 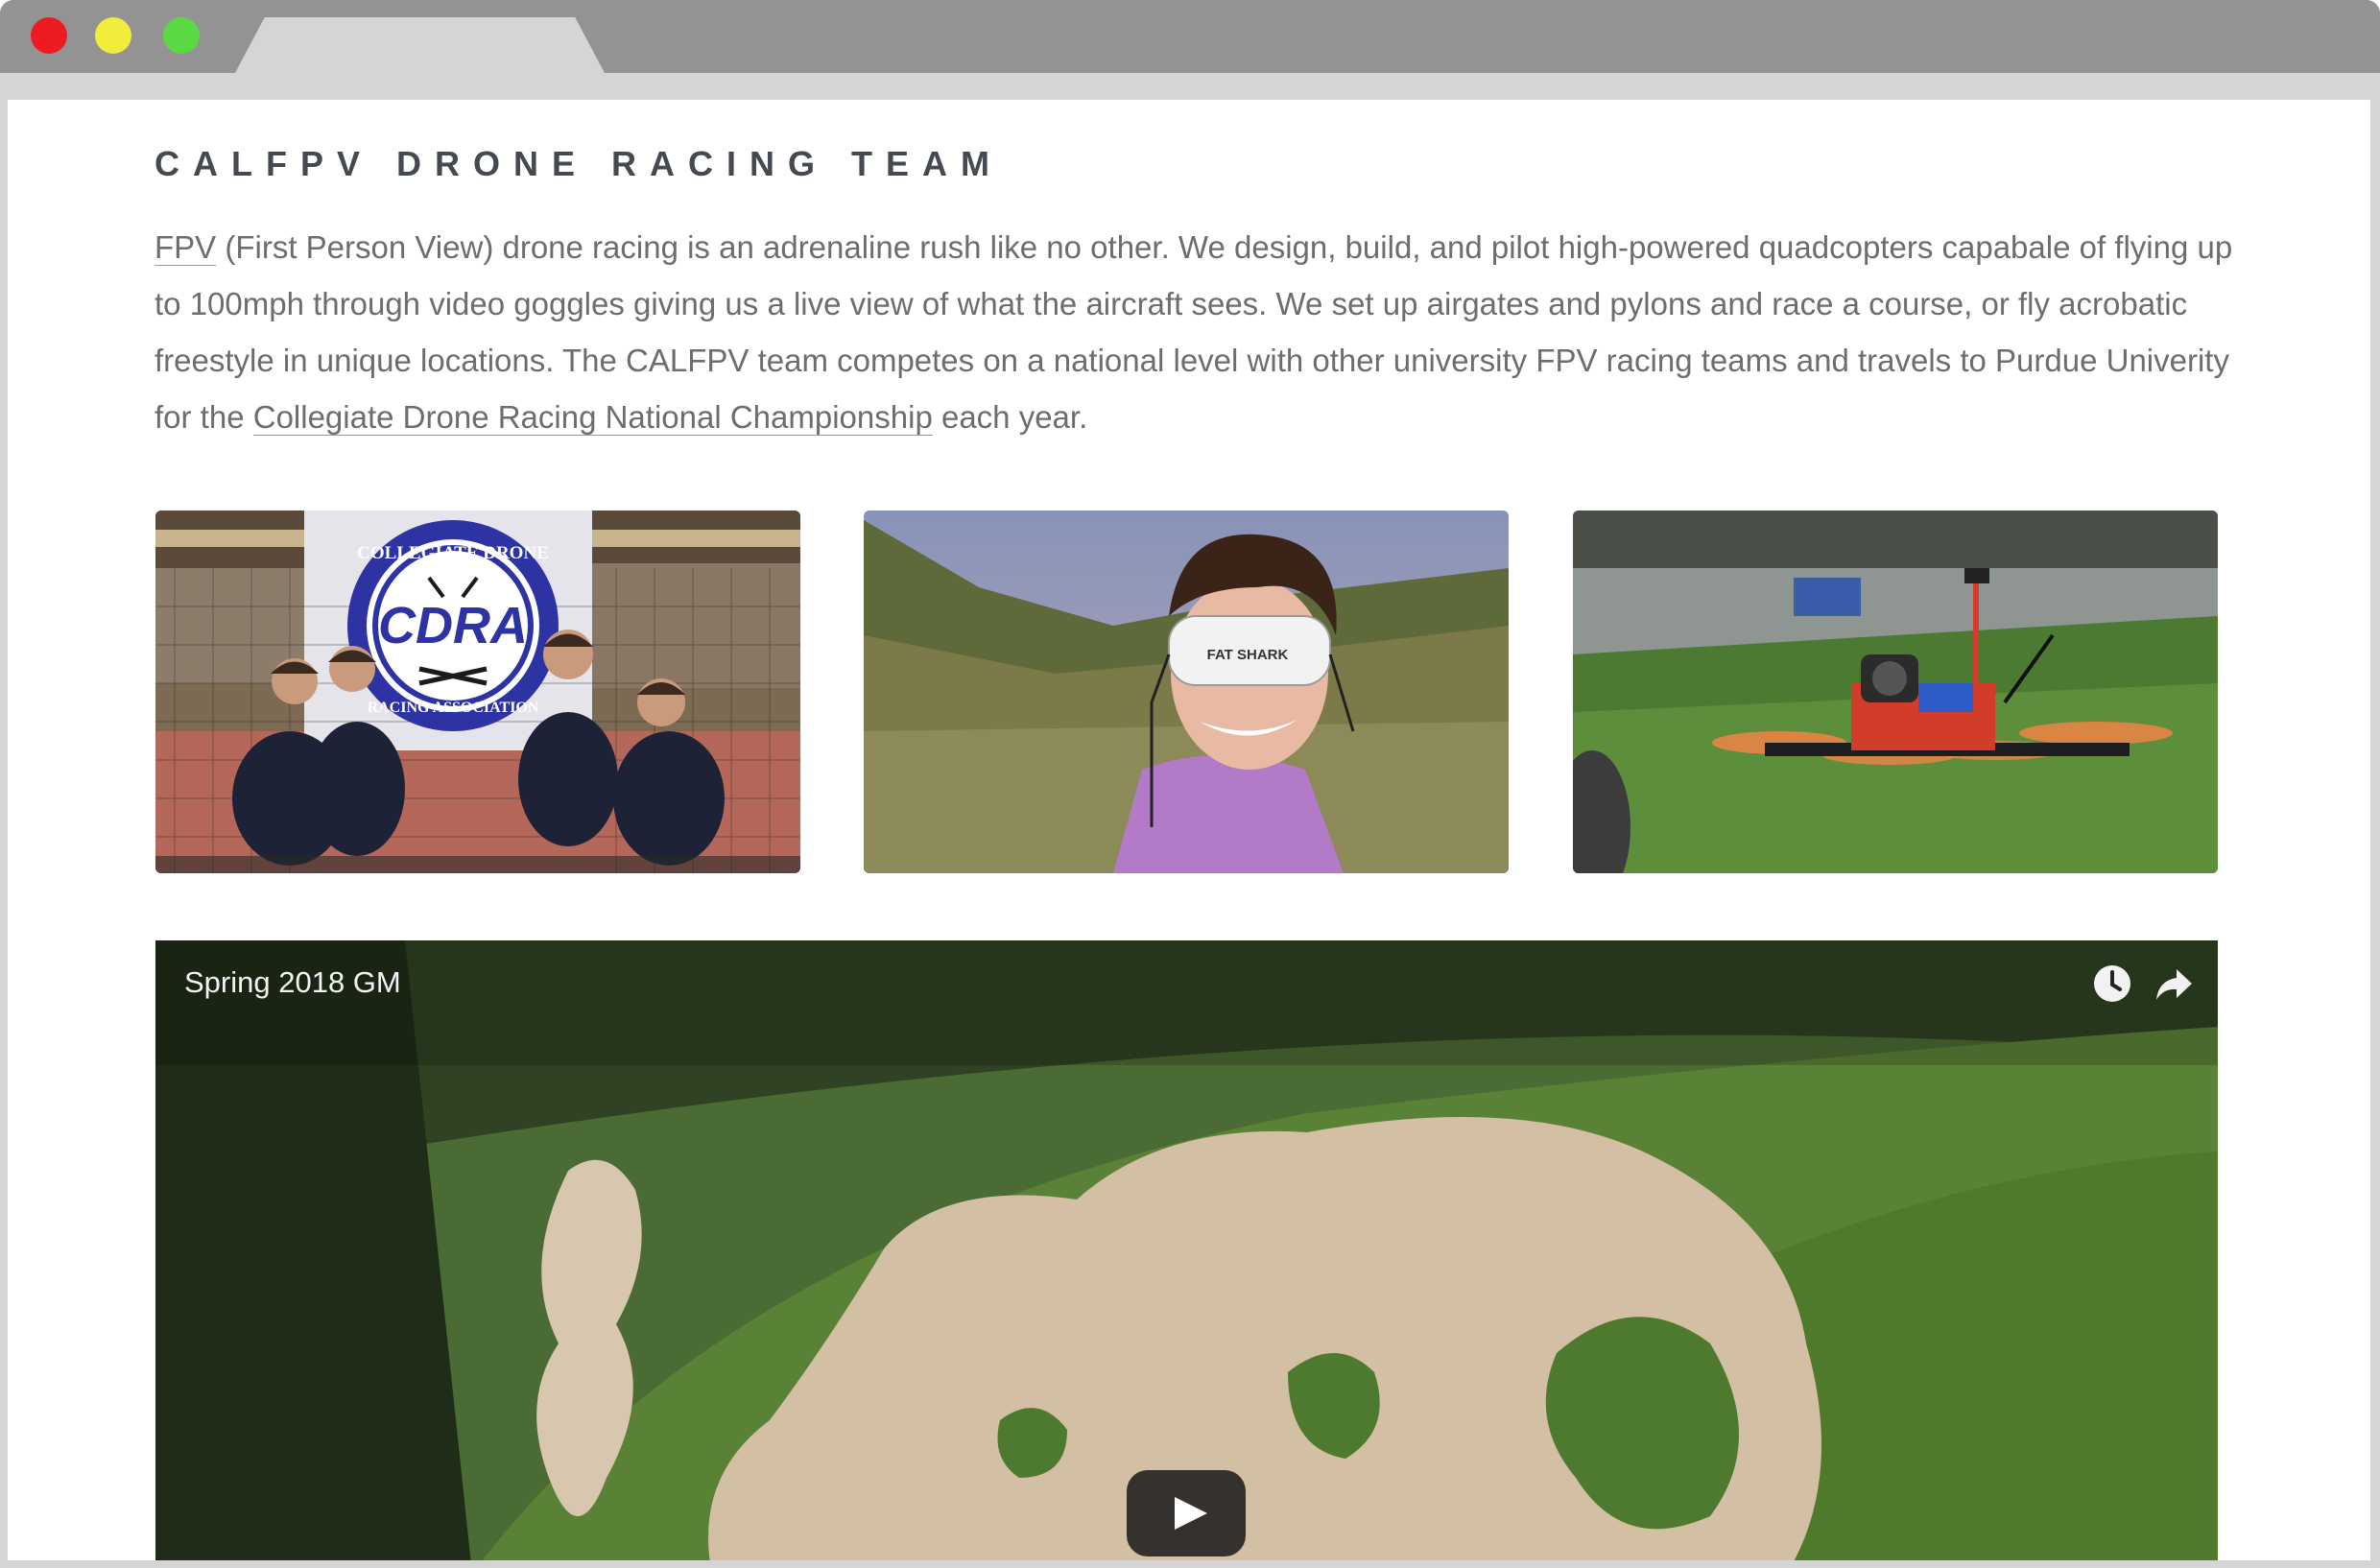 I want to click on close-window-button, so click(x=49, y=35).